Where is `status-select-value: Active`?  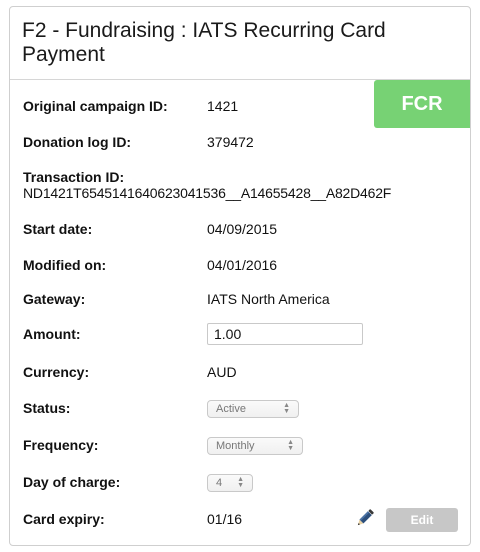
status-select-value: Active is located at coordinates (231, 409).